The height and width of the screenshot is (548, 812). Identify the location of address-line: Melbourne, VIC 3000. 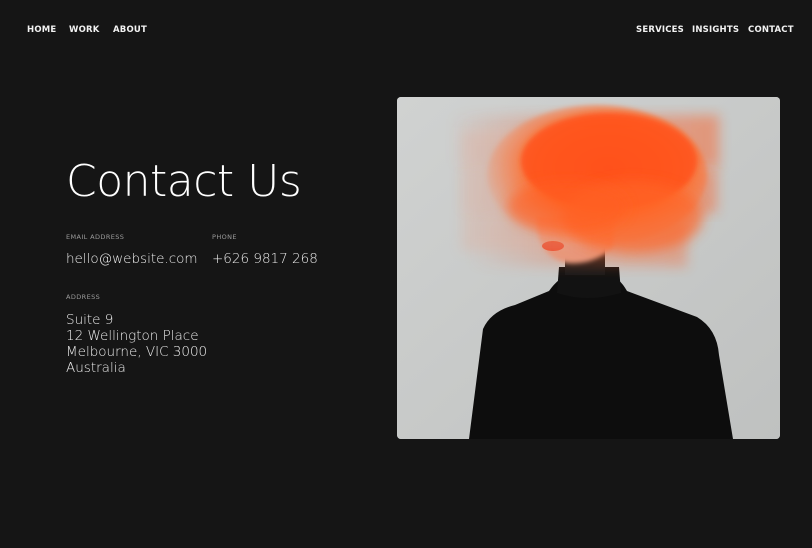
(137, 352).